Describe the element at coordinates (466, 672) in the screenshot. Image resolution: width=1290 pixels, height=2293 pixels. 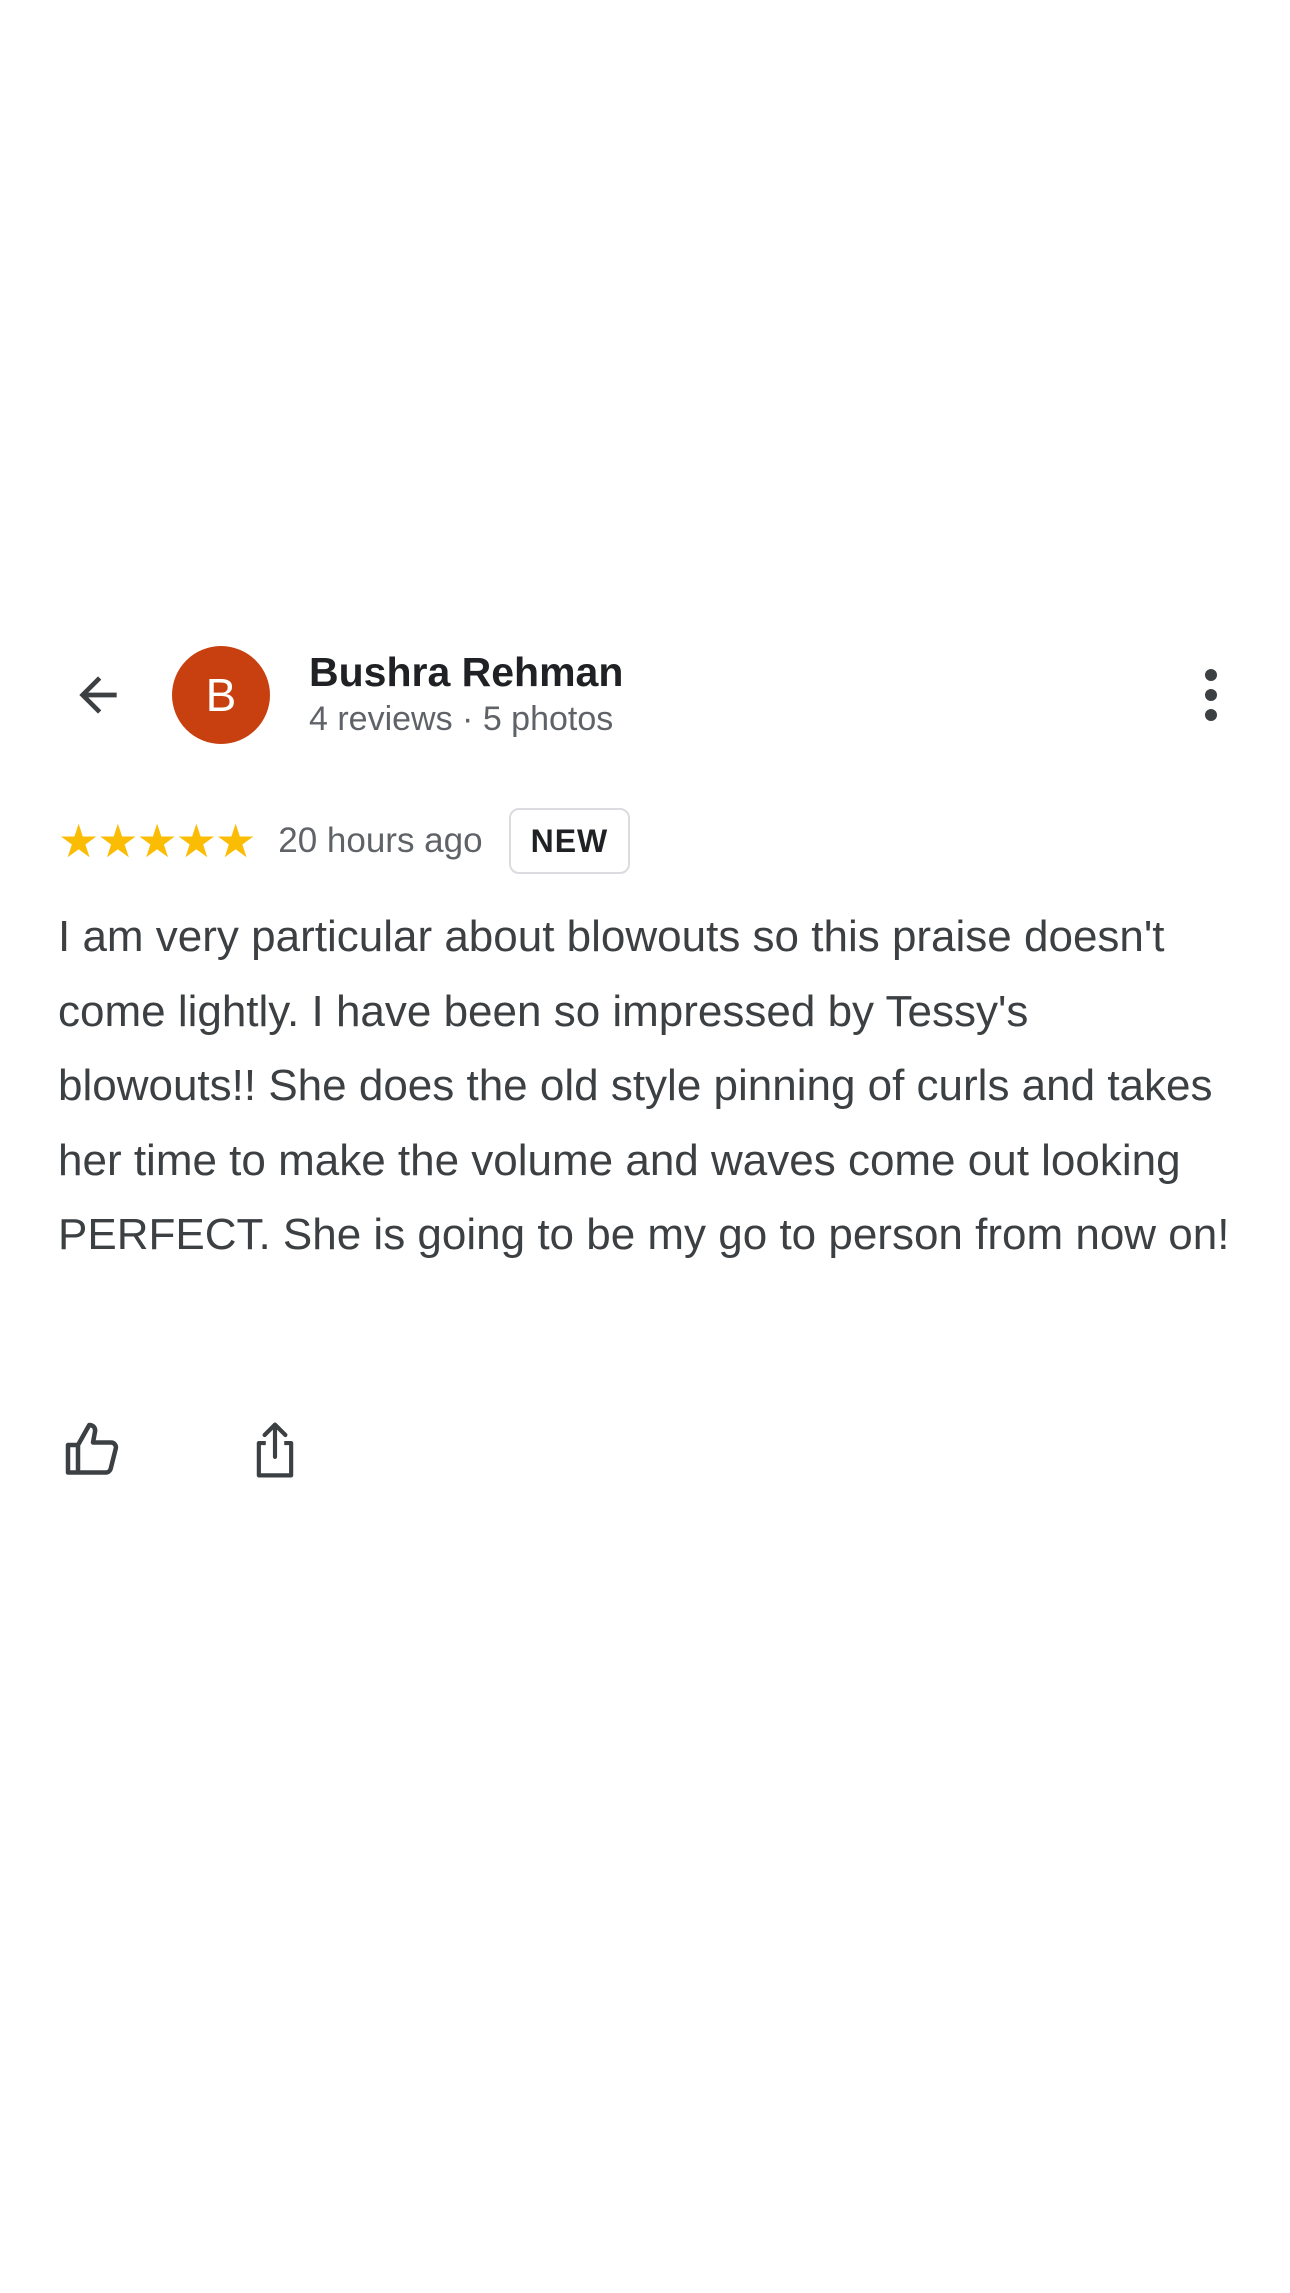
I see `reviewer-name: Bushra Rehman` at that location.